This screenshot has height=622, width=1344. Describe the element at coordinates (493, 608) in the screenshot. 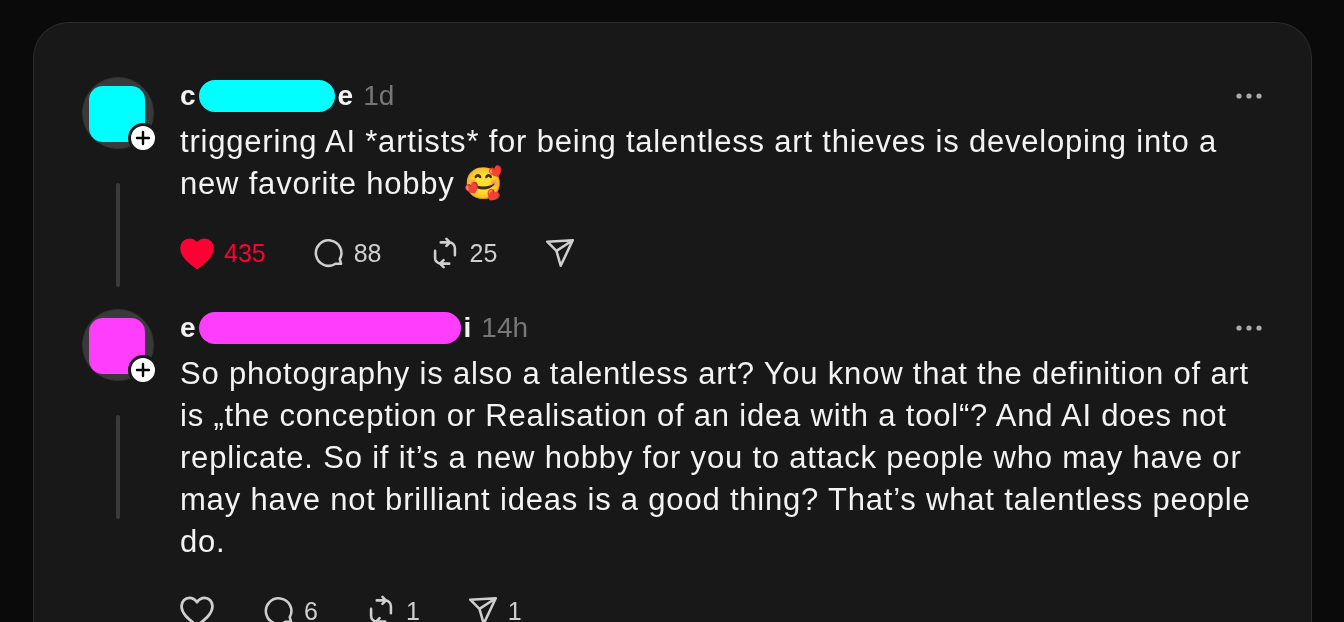

I see `share-button: 1` at that location.